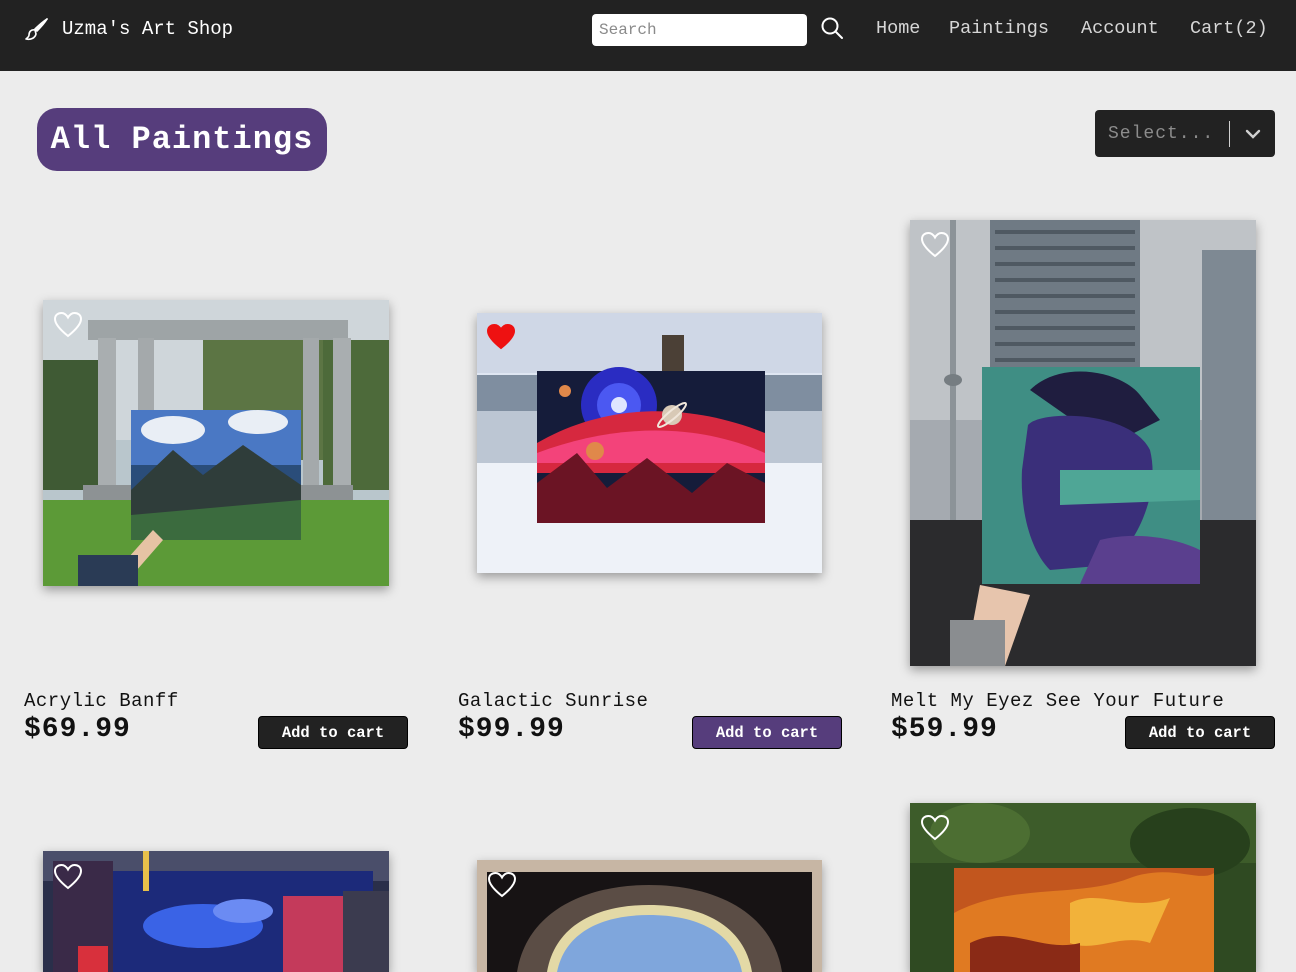 The height and width of the screenshot is (972, 1296). What do you see at coordinates (182, 139) in the screenshot?
I see `page-title: All Paintings` at bounding box center [182, 139].